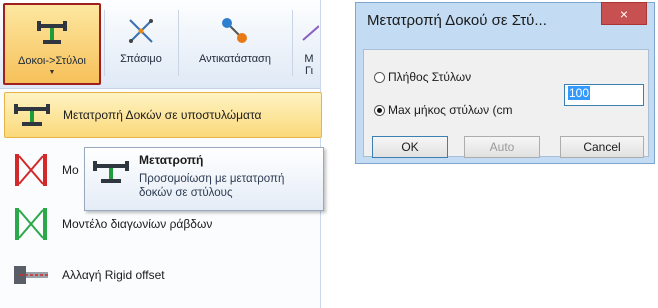 The height and width of the screenshot is (308, 658). What do you see at coordinates (430, 77) in the screenshot?
I see `radio-label: Πλήθος Στύλων` at bounding box center [430, 77].